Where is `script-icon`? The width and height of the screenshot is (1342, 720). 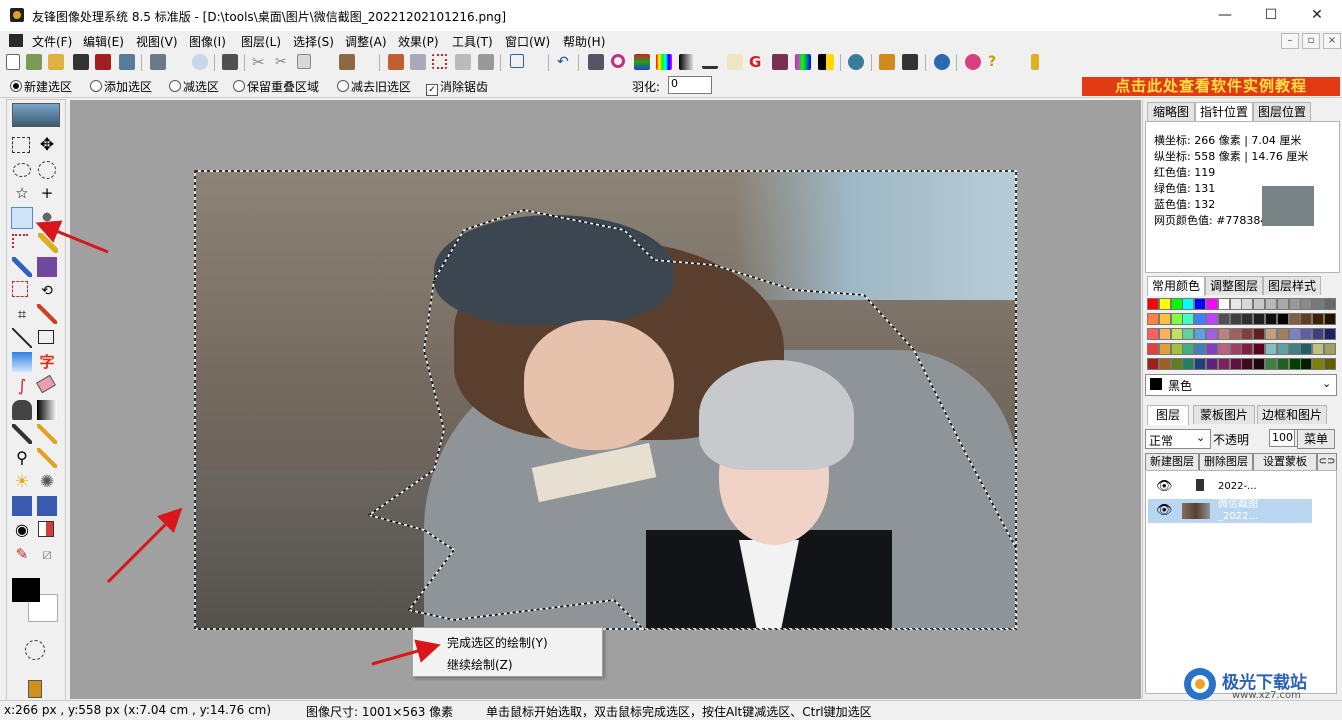
script-icon is located at coordinates (35, 689).